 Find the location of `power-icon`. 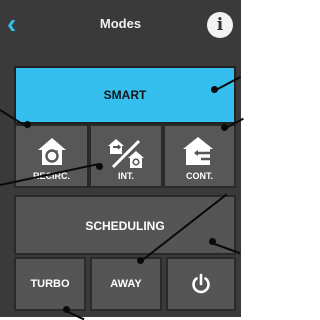

power-icon is located at coordinates (201, 283).